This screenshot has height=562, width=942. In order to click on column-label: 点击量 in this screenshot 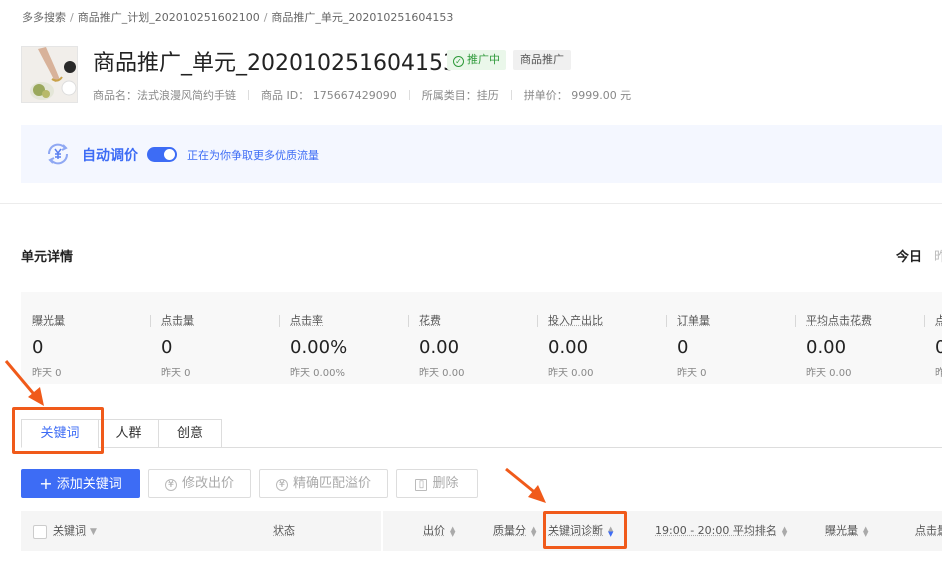, I will do `click(928, 530)`.